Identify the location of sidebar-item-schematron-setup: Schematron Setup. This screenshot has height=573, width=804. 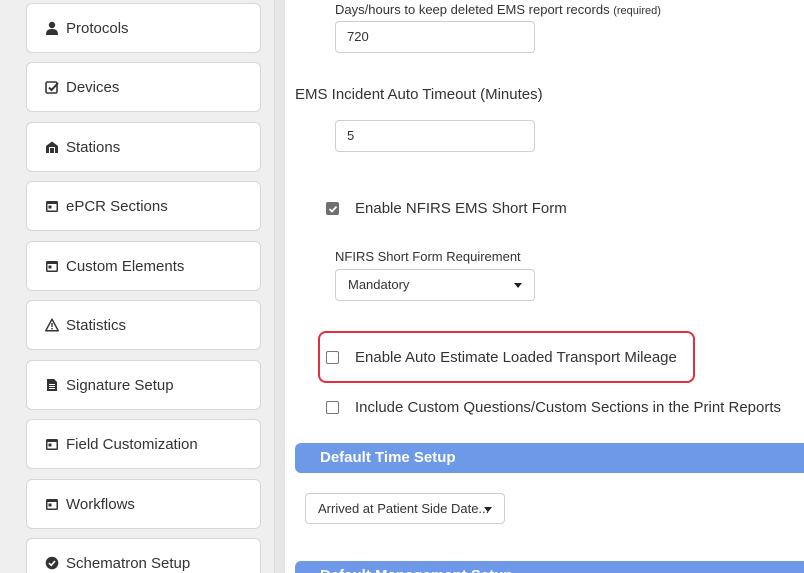
(143, 555).